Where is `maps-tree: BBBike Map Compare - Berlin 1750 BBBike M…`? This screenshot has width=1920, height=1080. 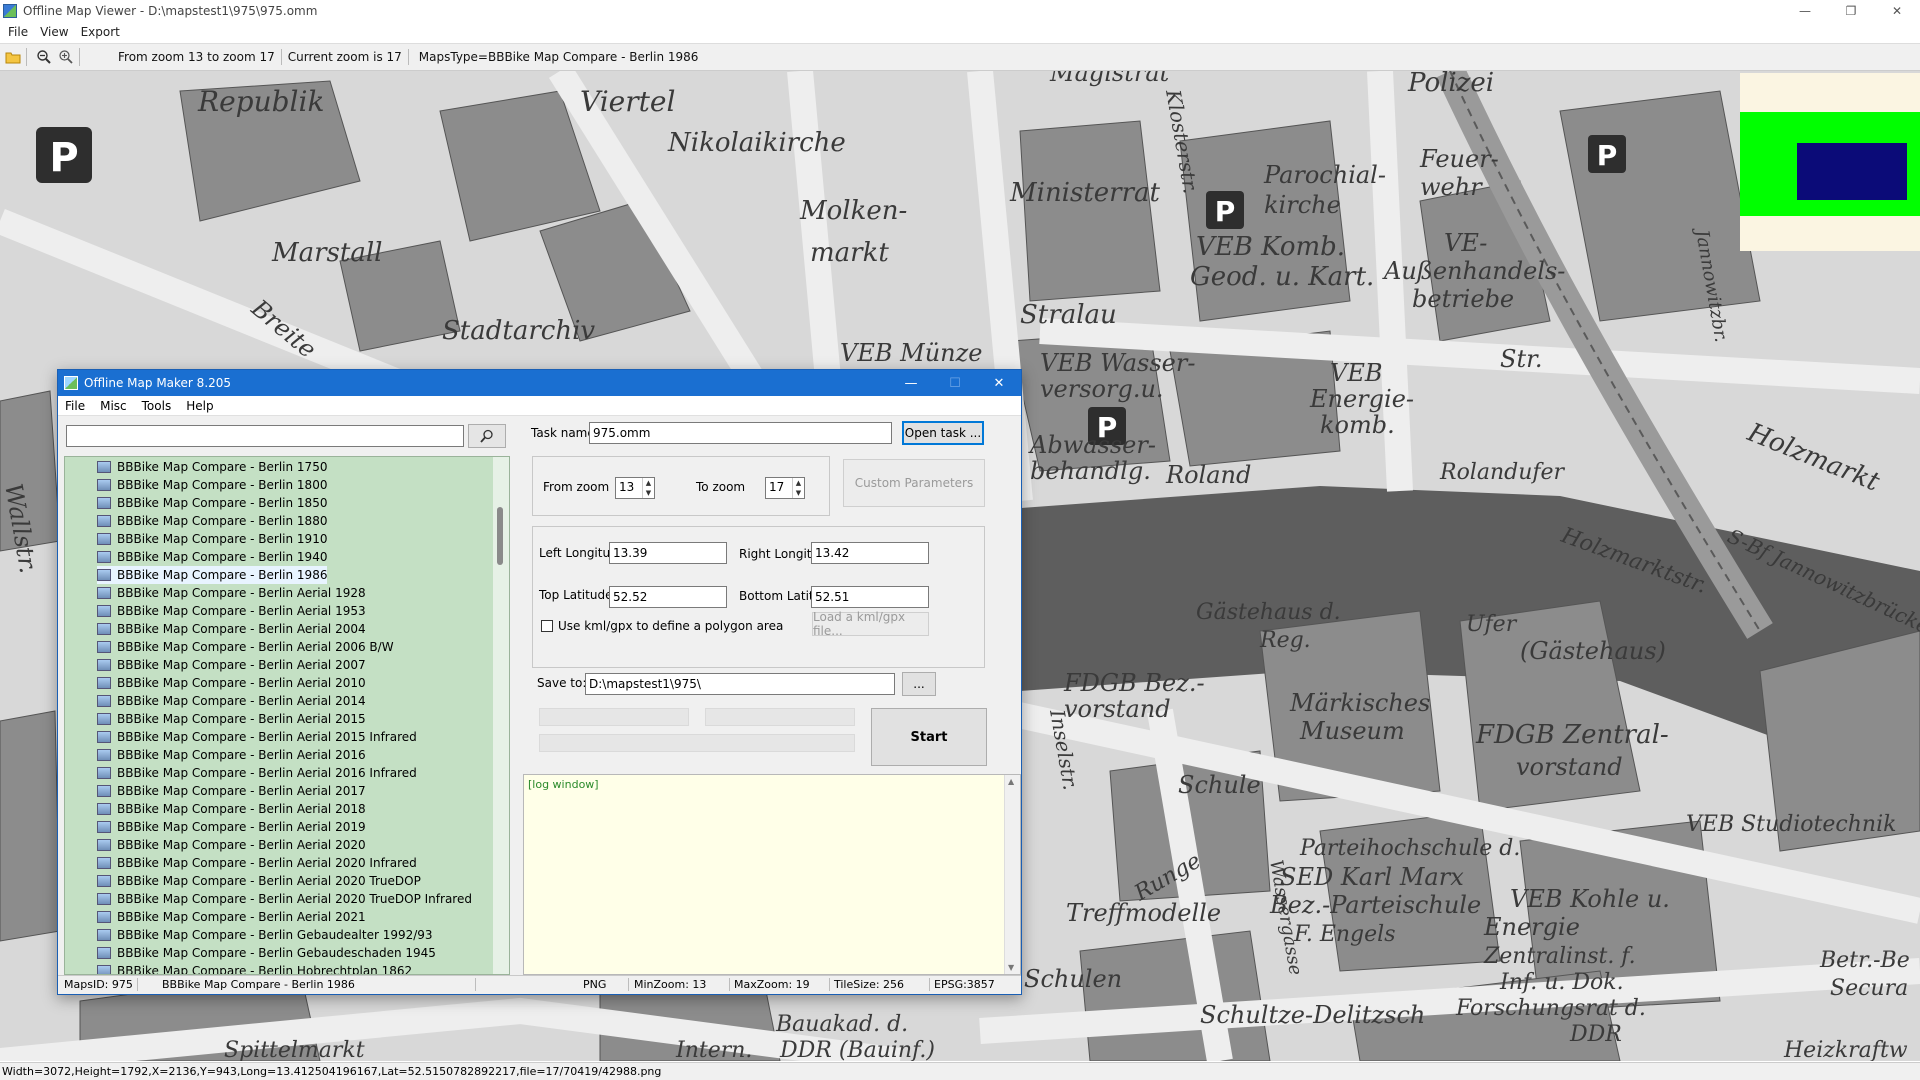
maps-tree: BBBike Map Compare - Berlin 1750 BBBike M… is located at coordinates (287, 715).